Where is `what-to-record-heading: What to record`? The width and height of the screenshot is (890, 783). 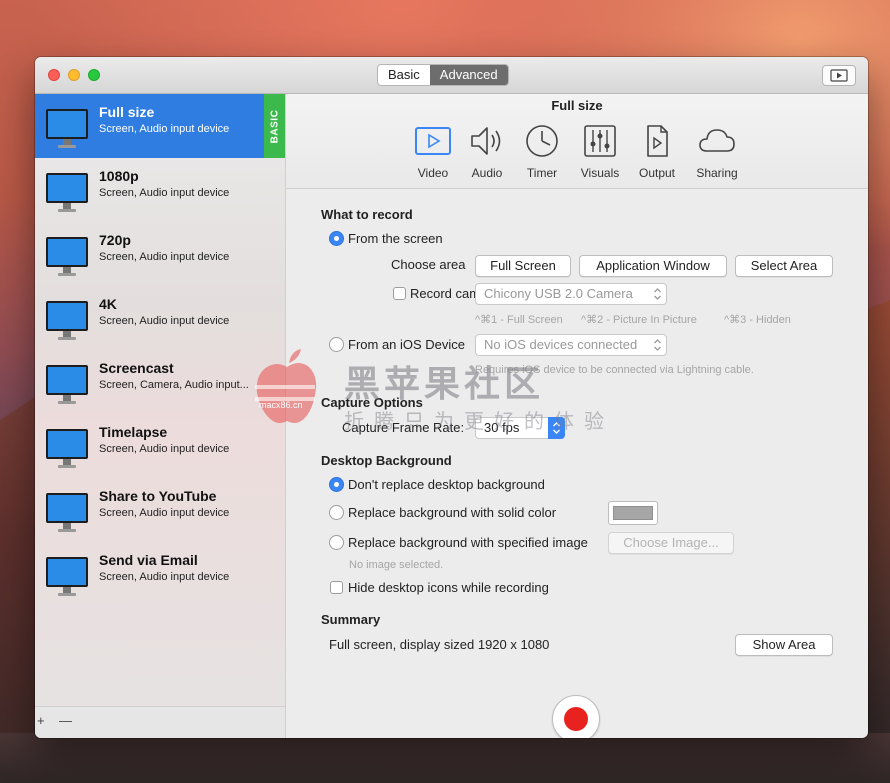
what-to-record-heading: What to record is located at coordinates (367, 214).